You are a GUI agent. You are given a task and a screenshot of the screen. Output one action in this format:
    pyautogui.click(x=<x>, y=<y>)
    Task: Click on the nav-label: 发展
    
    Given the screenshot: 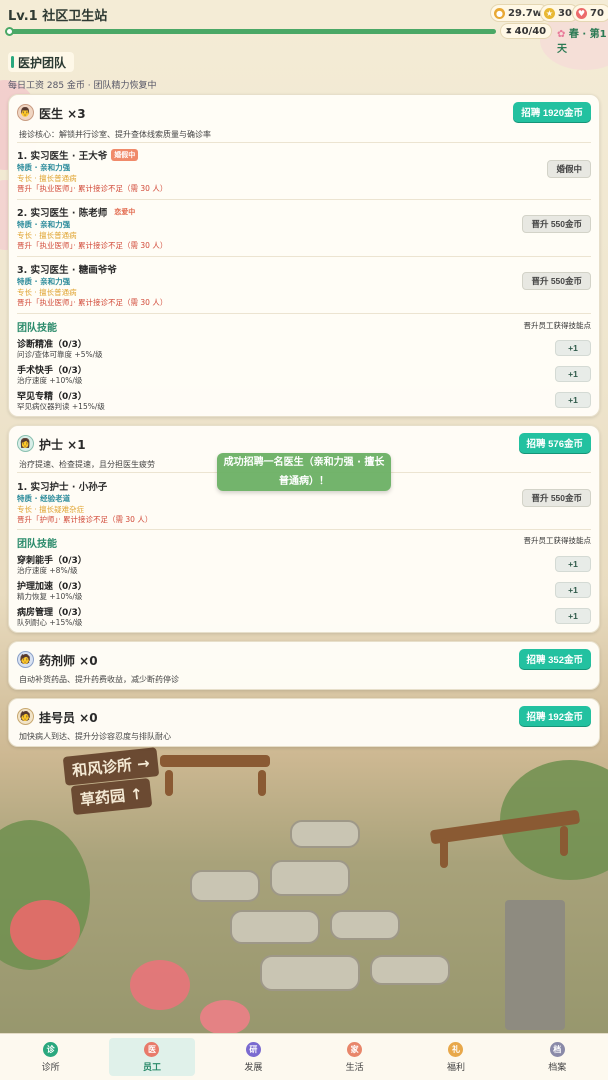 What is the action you would take?
    pyautogui.click(x=253, y=1067)
    